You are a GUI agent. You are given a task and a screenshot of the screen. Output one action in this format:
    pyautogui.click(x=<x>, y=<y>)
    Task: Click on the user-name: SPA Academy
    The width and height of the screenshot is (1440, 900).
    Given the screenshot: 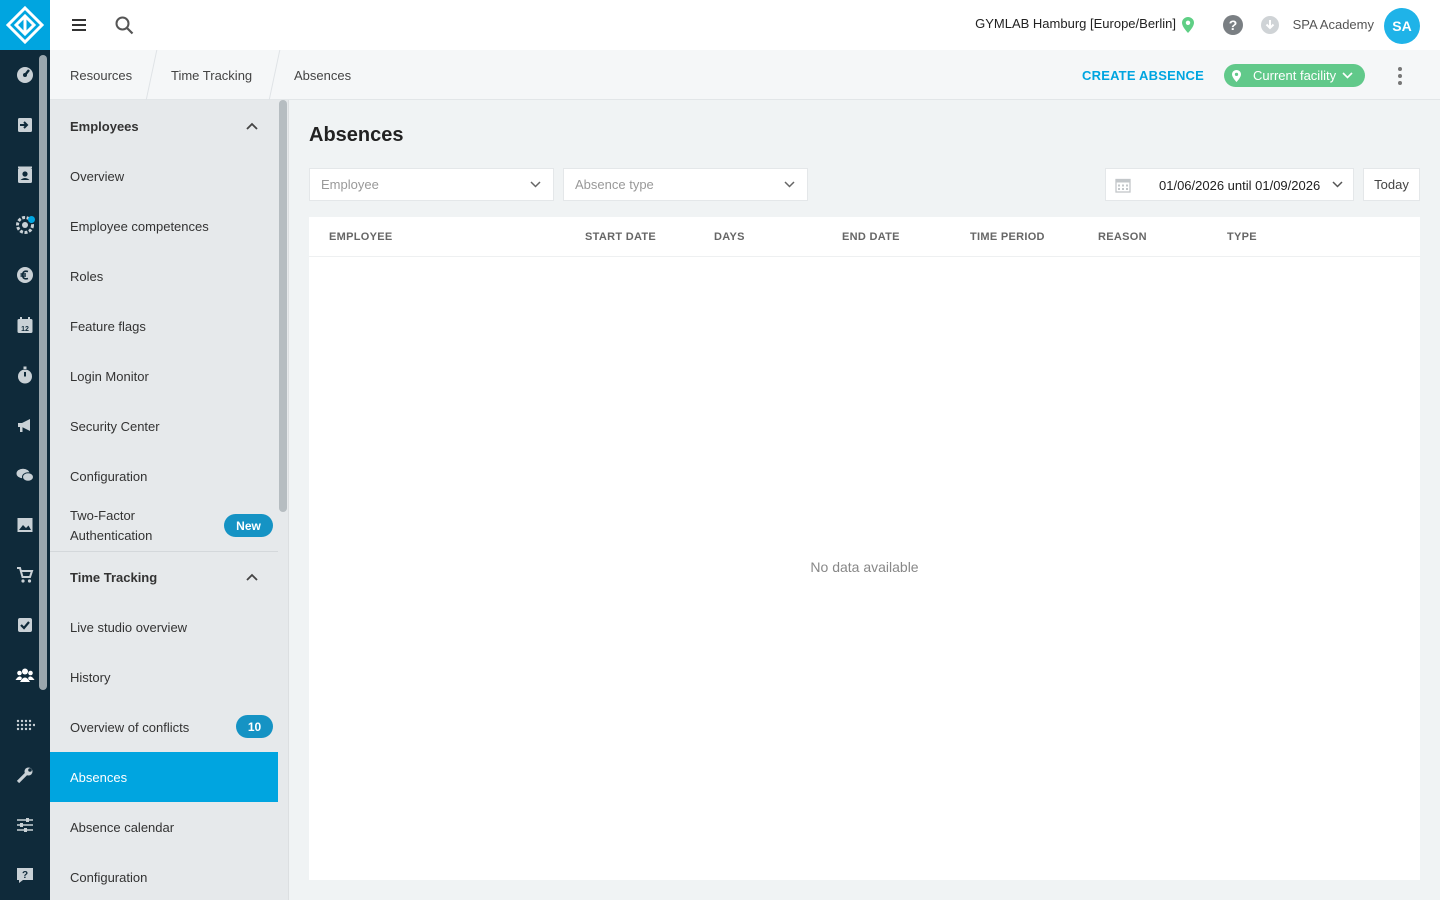 What is the action you would take?
    pyautogui.click(x=1333, y=24)
    